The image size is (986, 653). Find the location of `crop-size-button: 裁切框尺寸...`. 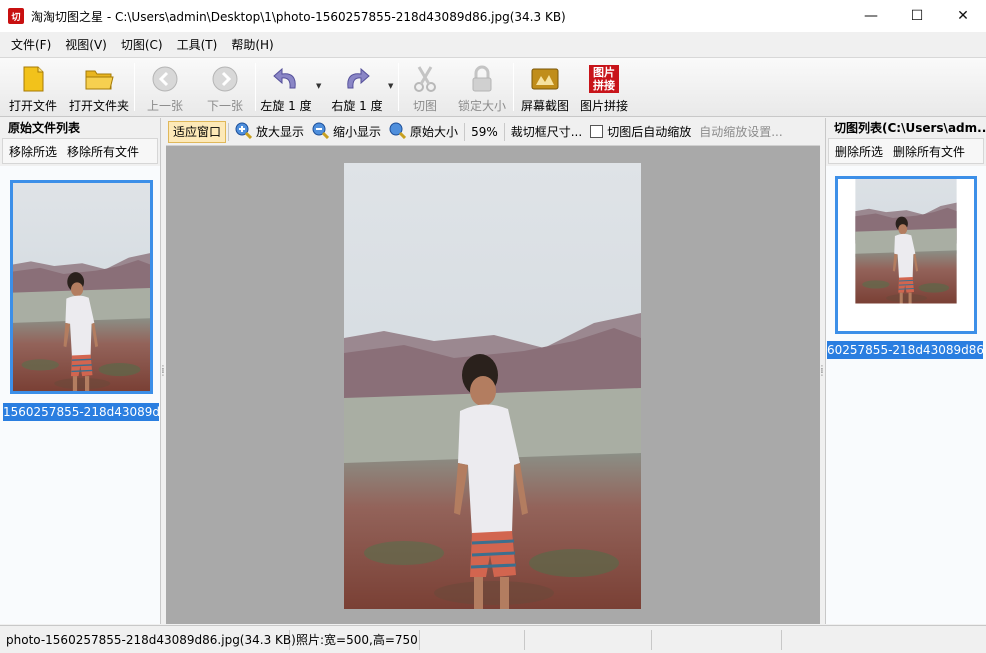

crop-size-button: 裁切框尺寸... is located at coordinates (546, 132).